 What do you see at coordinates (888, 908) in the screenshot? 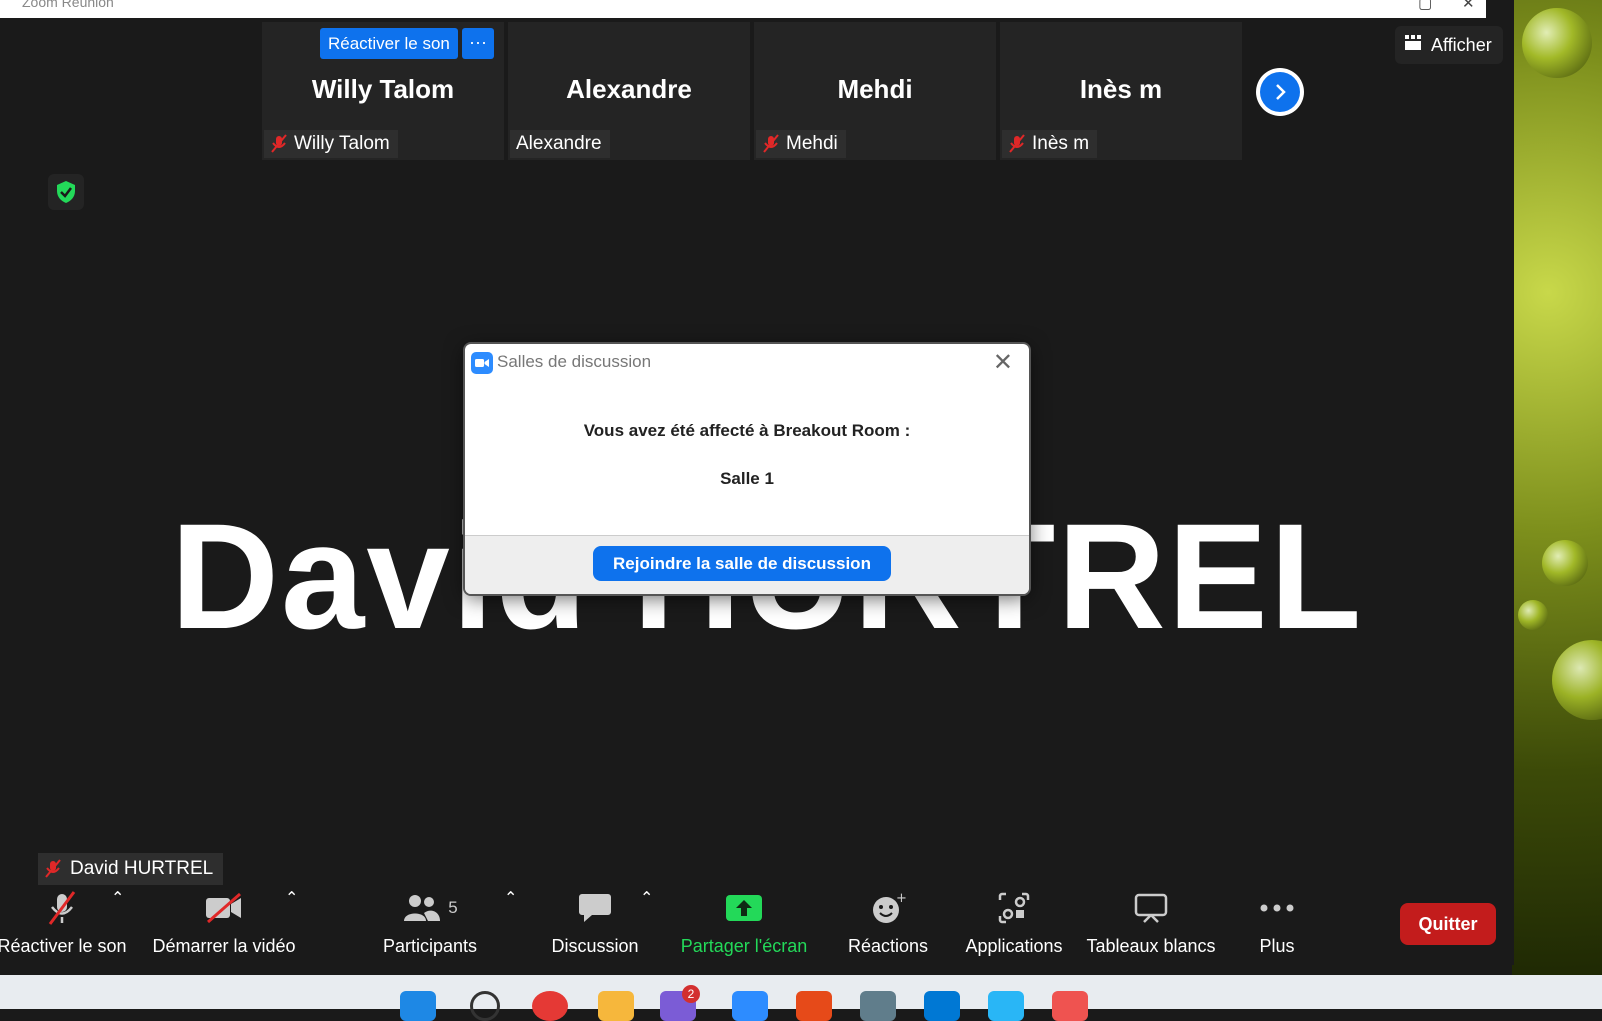
I see `reactions-smiley-icon: +` at bounding box center [888, 908].